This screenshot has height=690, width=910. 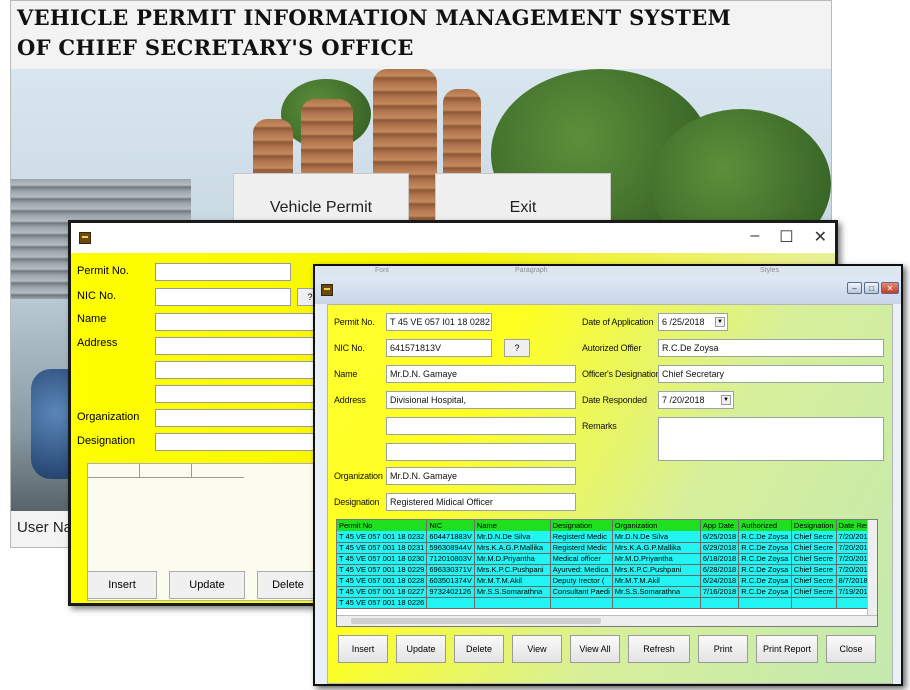 I want to click on permit-no-input: T 45 VE 057 I01 18 0282, so click(x=439, y=322).